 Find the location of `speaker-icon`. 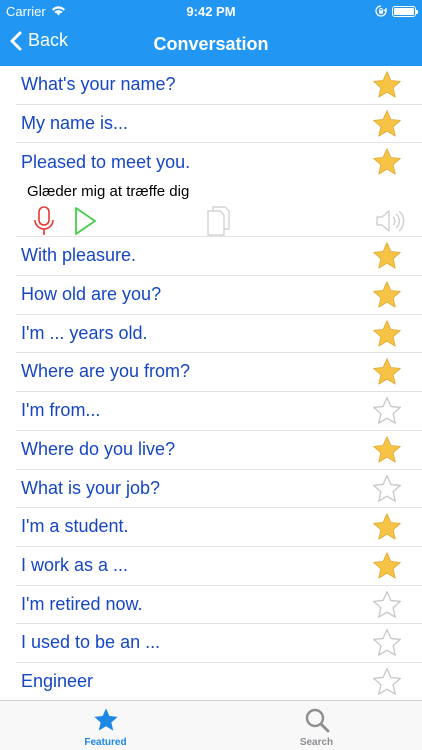

speaker-icon is located at coordinates (391, 221).